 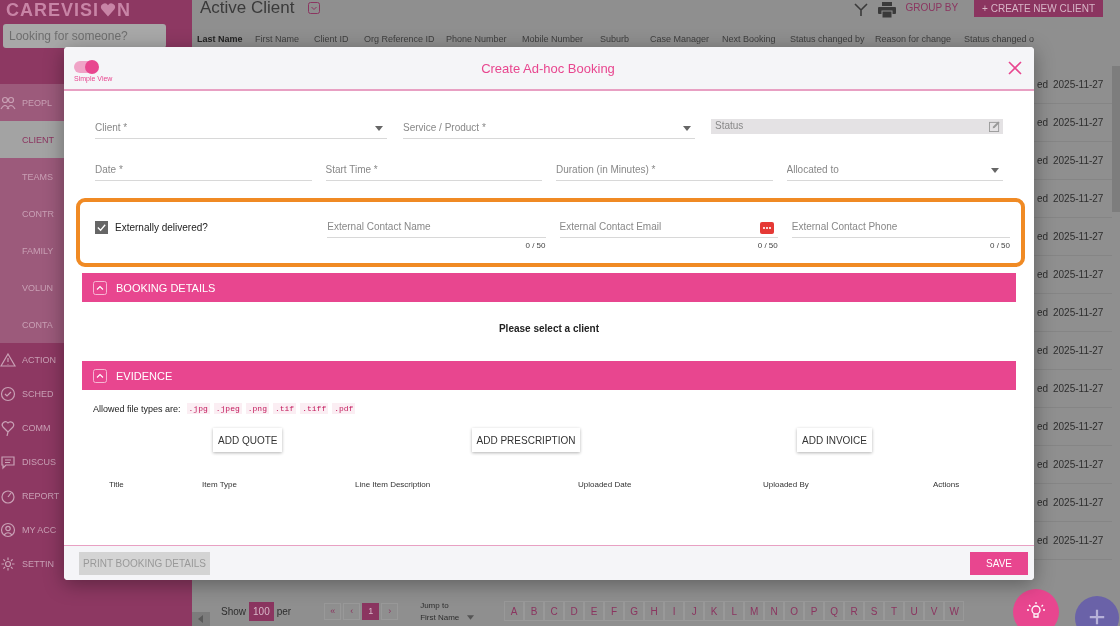 What do you see at coordinates (435, 605) in the screenshot?
I see `jump-label: Jump to` at bounding box center [435, 605].